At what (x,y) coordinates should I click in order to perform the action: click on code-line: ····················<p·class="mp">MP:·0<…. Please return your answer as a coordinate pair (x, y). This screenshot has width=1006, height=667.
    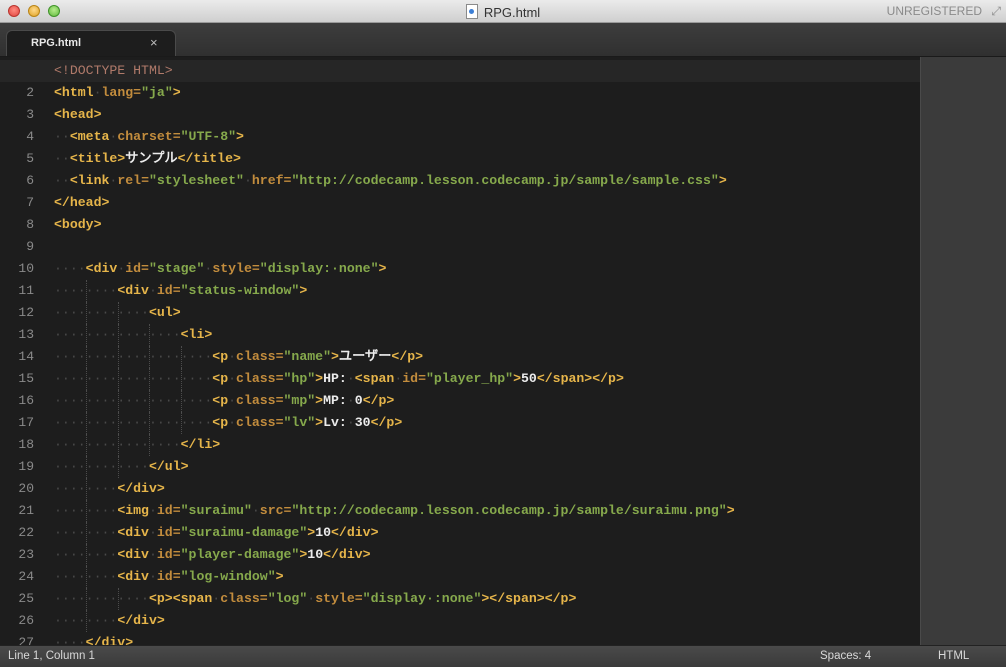
    Looking at the image, I should click on (487, 401).